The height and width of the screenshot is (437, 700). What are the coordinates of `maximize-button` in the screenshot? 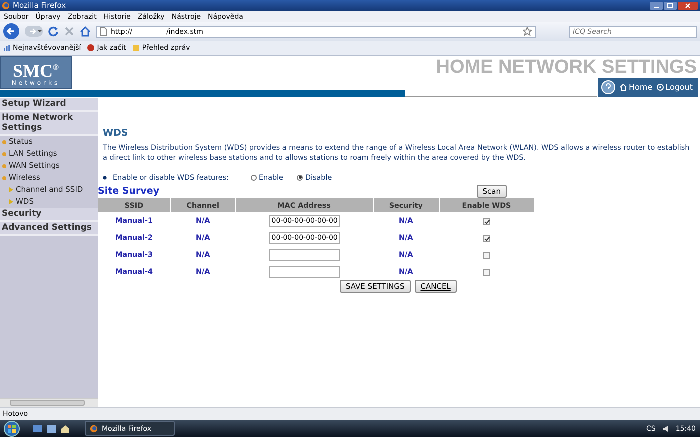 It's located at (670, 6).